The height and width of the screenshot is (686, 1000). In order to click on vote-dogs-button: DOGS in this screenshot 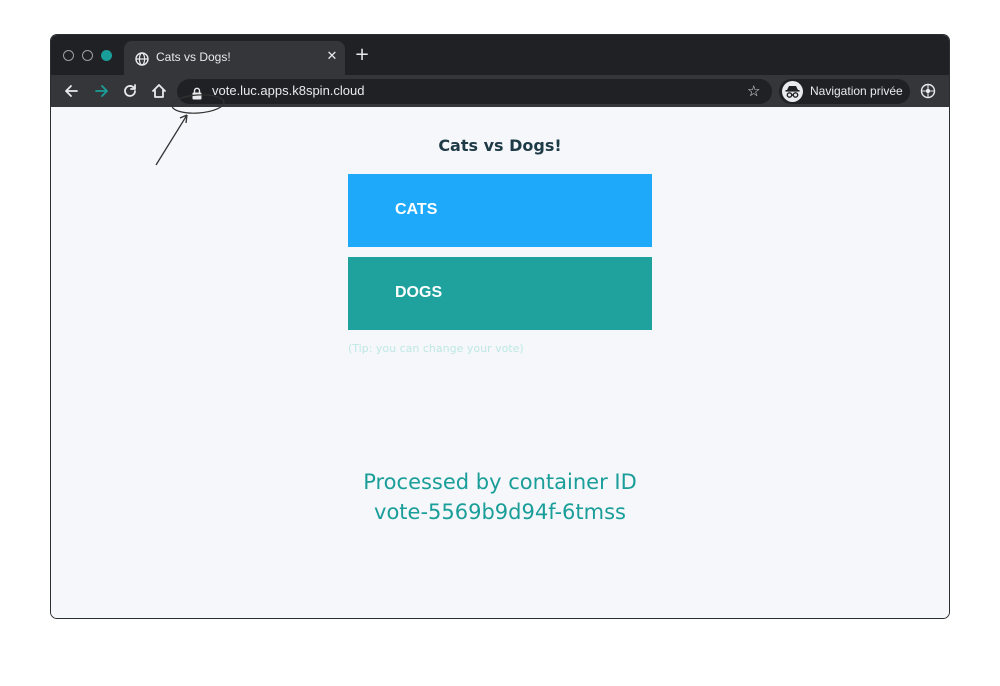, I will do `click(500, 293)`.